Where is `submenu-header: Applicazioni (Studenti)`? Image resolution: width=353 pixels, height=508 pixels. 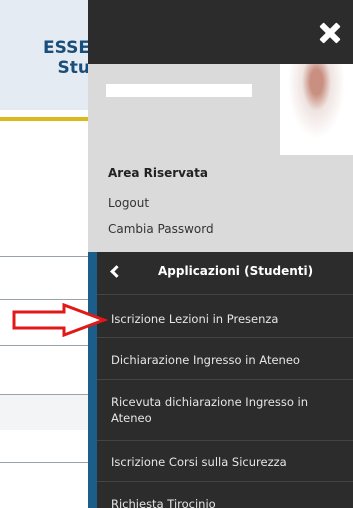 submenu-header: Applicazioni (Studenti) is located at coordinates (225, 273).